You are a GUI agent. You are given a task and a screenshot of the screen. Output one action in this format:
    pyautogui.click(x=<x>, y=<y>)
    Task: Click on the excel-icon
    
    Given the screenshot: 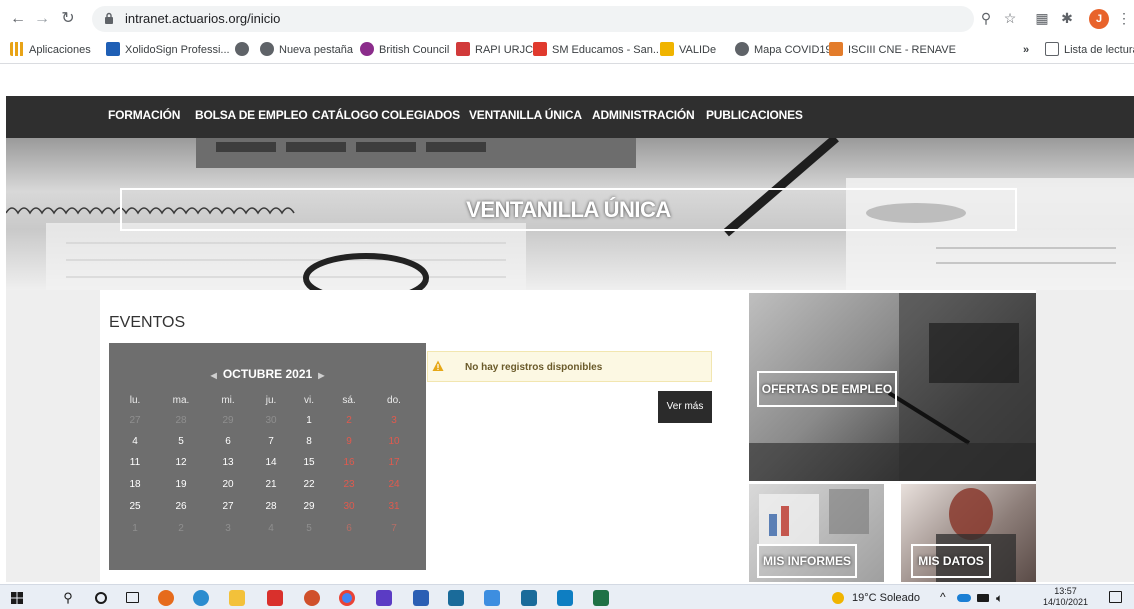 What is the action you would take?
    pyautogui.click(x=601, y=598)
    